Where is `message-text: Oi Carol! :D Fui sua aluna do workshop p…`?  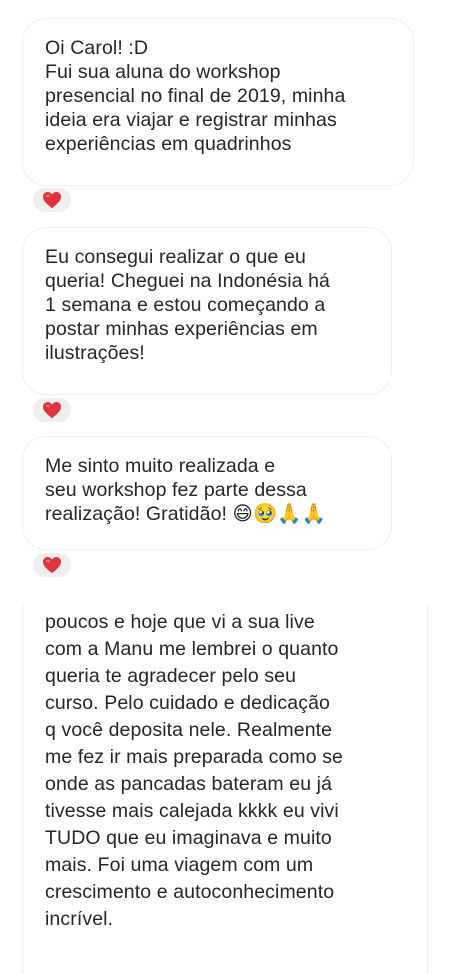
message-text: Oi Carol! :D Fui sua aluna do workshop p… is located at coordinates (195, 96).